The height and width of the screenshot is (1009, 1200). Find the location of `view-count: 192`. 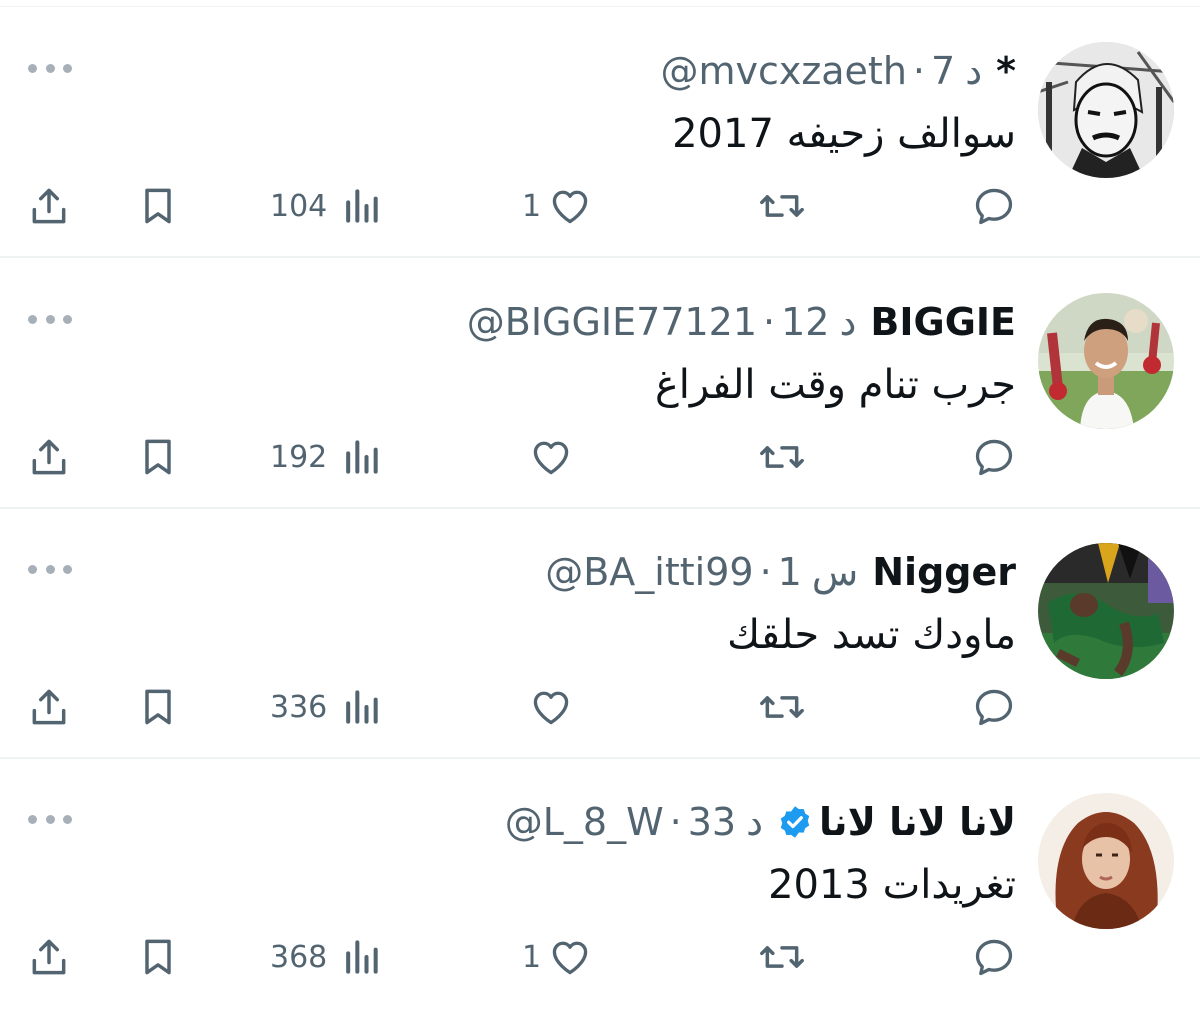

view-count: 192 is located at coordinates (299, 457).